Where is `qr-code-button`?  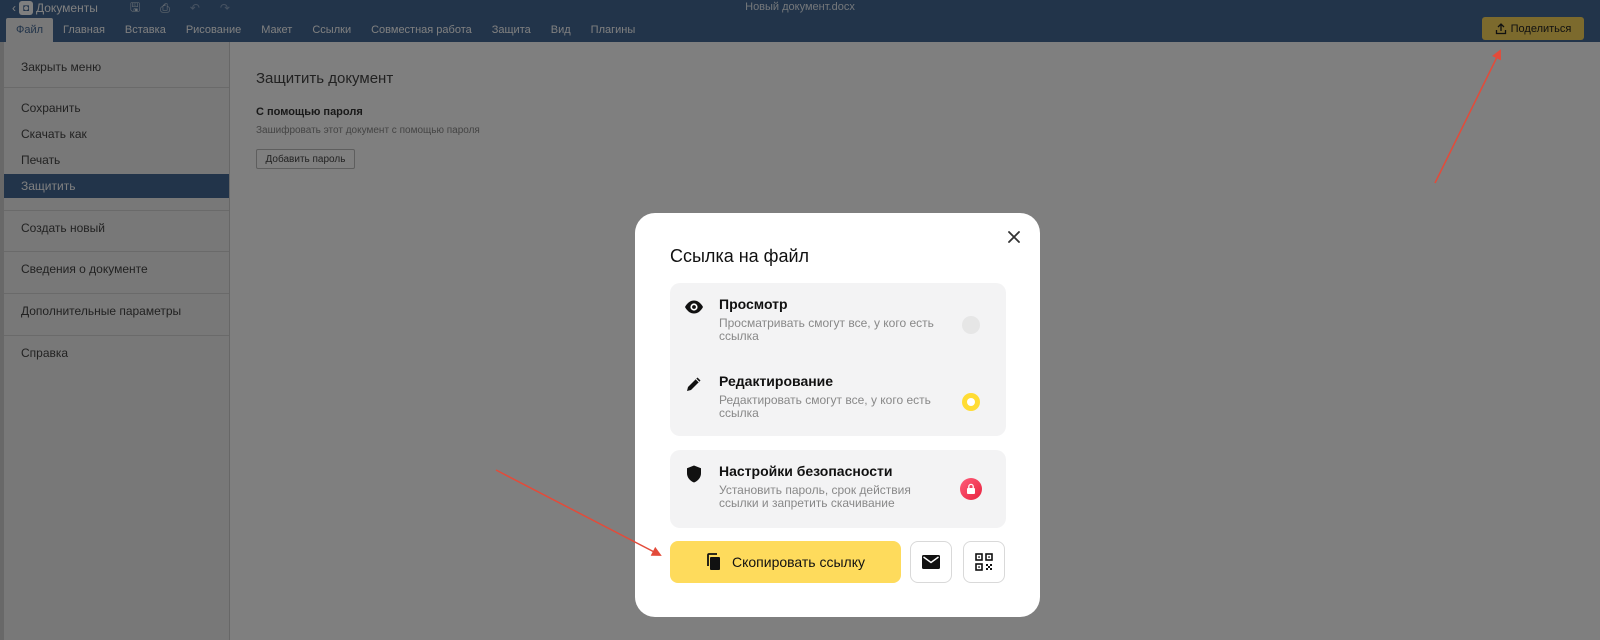
qr-code-button is located at coordinates (984, 562).